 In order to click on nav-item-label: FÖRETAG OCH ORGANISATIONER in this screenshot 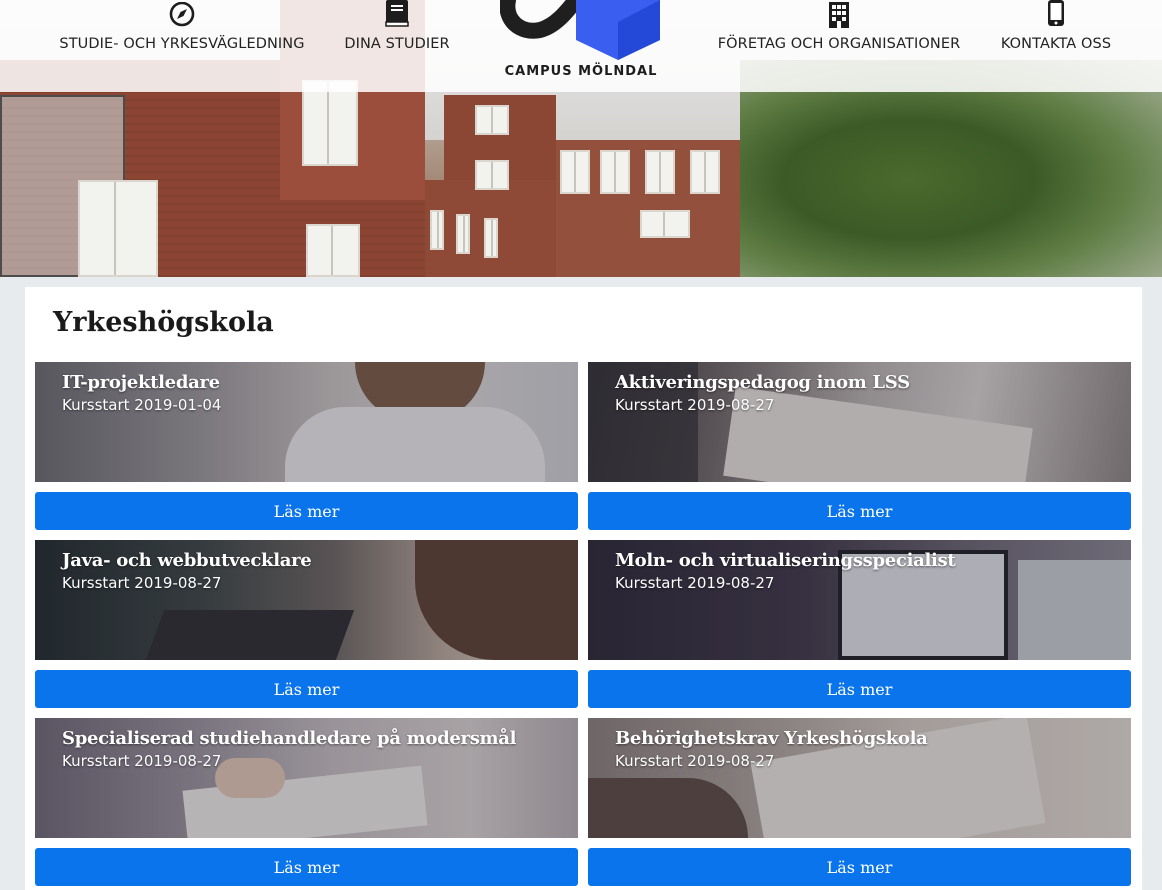, I will do `click(839, 44)`.